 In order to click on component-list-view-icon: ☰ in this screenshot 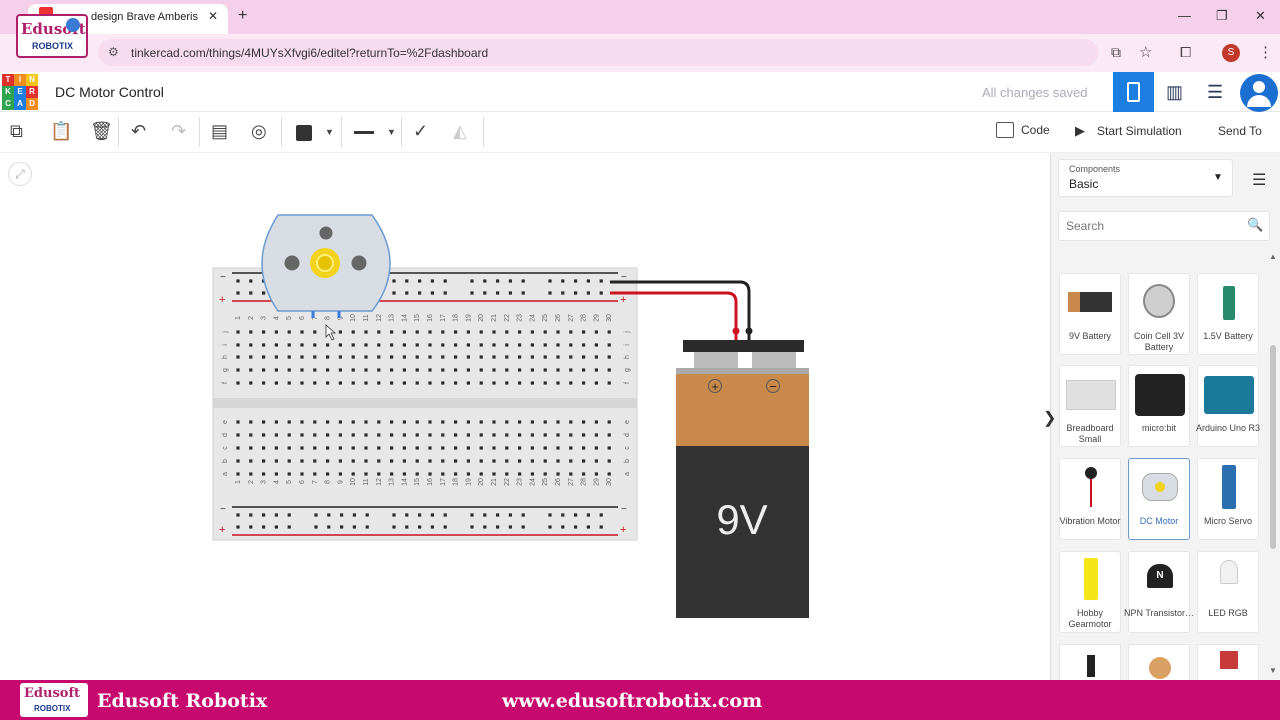, I will do `click(1215, 92)`.